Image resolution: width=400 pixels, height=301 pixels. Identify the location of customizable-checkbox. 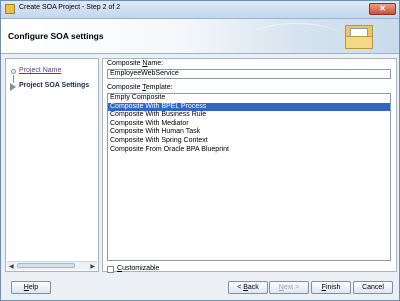
(110, 269).